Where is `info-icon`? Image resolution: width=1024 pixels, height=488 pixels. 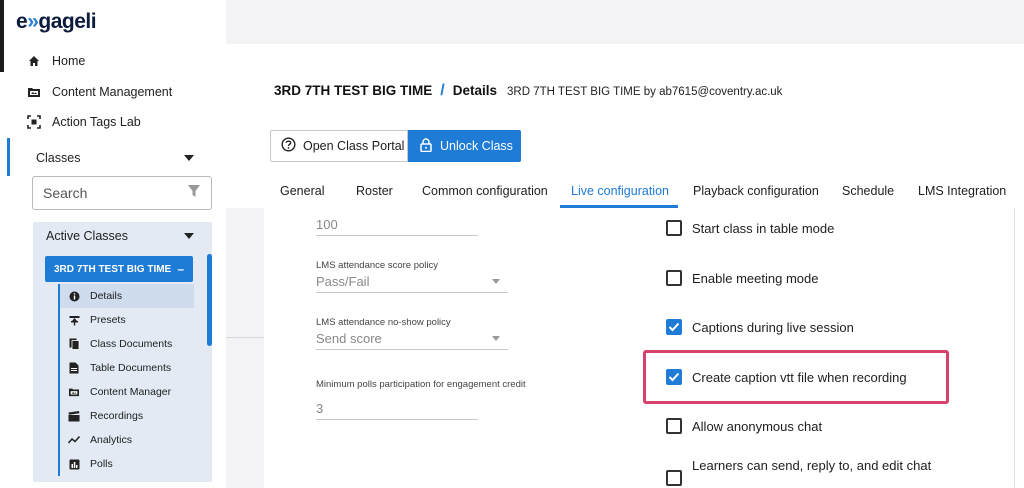
info-icon is located at coordinates (74, 296).